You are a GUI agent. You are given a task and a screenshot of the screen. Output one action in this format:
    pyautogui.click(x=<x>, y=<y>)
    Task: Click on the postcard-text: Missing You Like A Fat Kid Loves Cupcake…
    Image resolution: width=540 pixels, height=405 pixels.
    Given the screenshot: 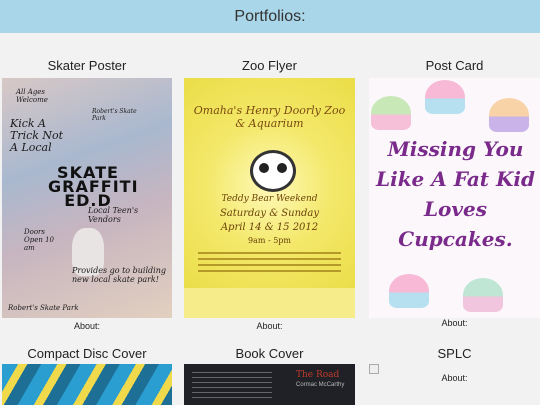 What is the action you would take?
    pyautogui.click(x=455, y=194)
    